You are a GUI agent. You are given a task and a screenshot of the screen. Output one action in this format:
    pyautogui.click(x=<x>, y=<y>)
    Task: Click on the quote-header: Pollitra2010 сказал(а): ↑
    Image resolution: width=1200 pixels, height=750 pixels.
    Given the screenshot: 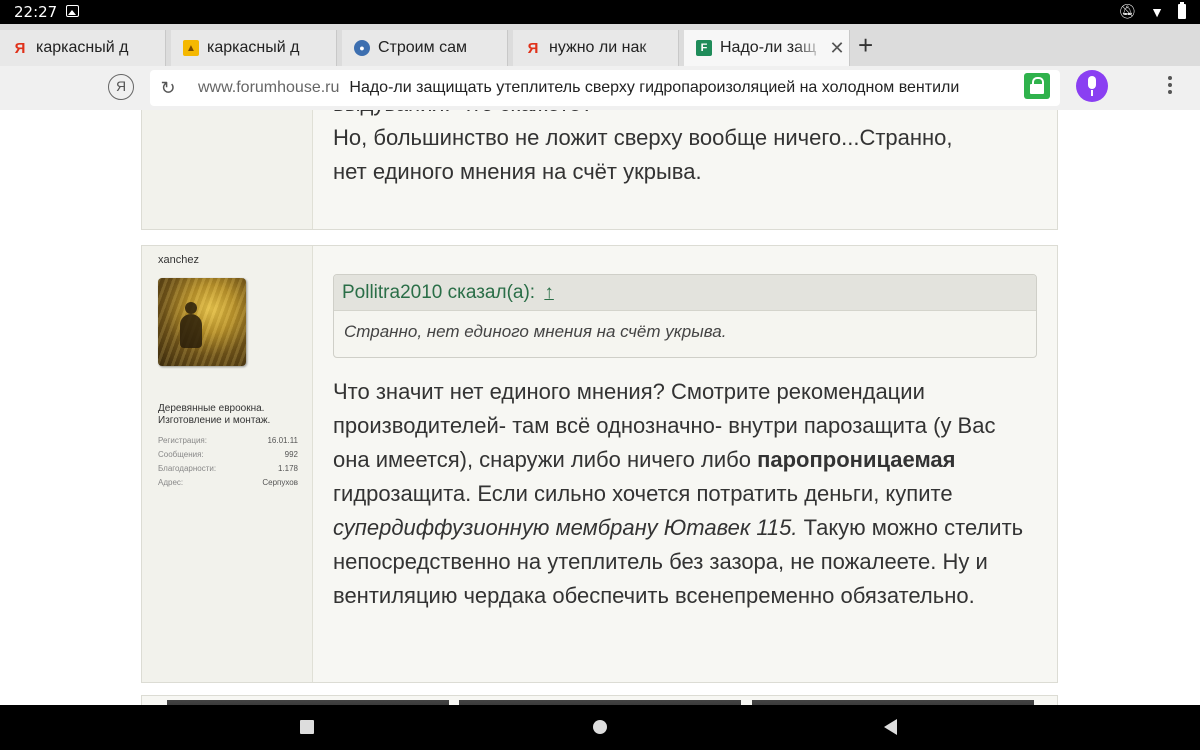 What is the action you would take?
    pyautogui.click(x=685, y=293)
    